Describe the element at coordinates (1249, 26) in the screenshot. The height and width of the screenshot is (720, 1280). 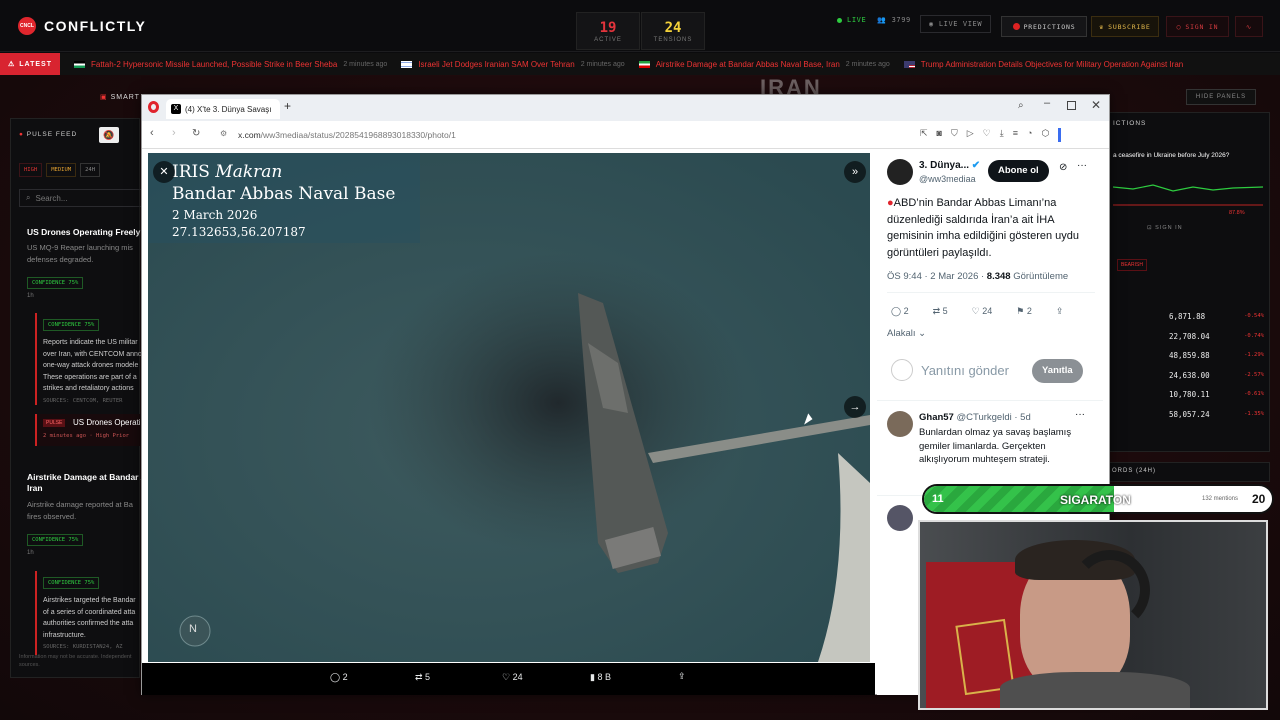
I see `activity-button: ∿` at that location.